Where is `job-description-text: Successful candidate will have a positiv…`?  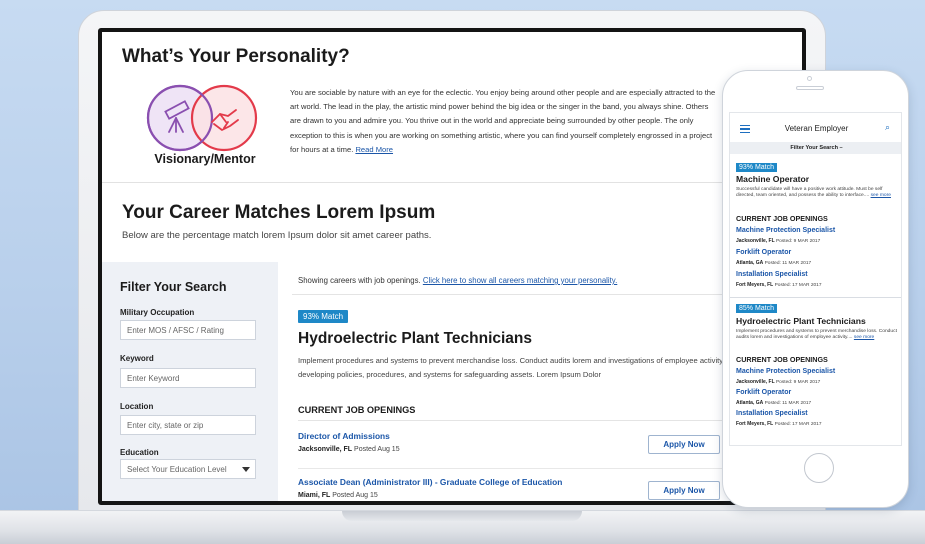
job-description-text: Successful candidate will have a positiv… is located at coordinates (809, 193).